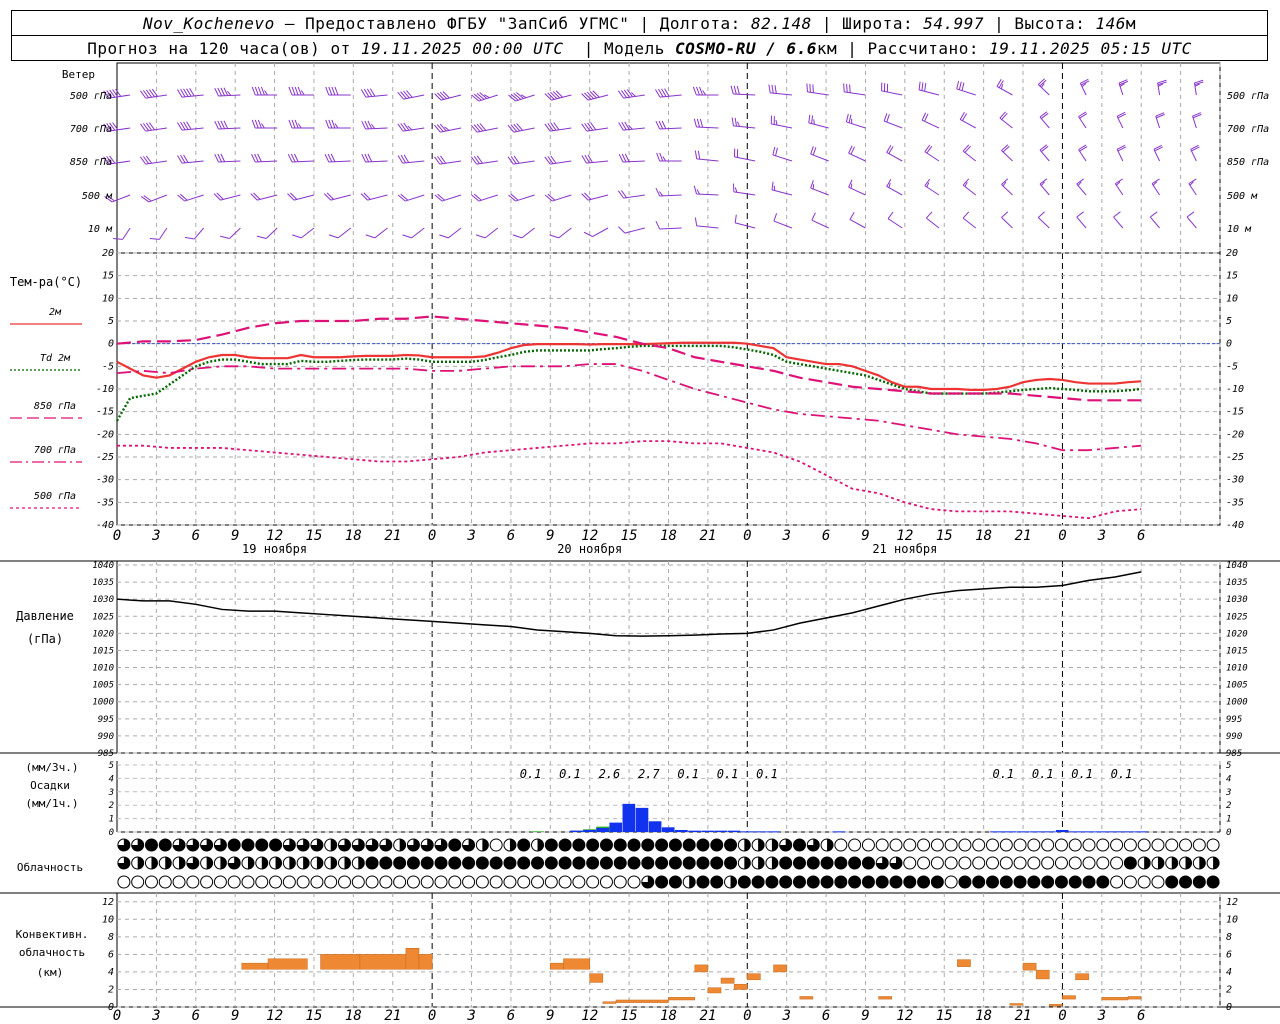  Describe the element at coordinates (108, 366) in the screenshot. I see `temp-tick-left: -5` at that location.